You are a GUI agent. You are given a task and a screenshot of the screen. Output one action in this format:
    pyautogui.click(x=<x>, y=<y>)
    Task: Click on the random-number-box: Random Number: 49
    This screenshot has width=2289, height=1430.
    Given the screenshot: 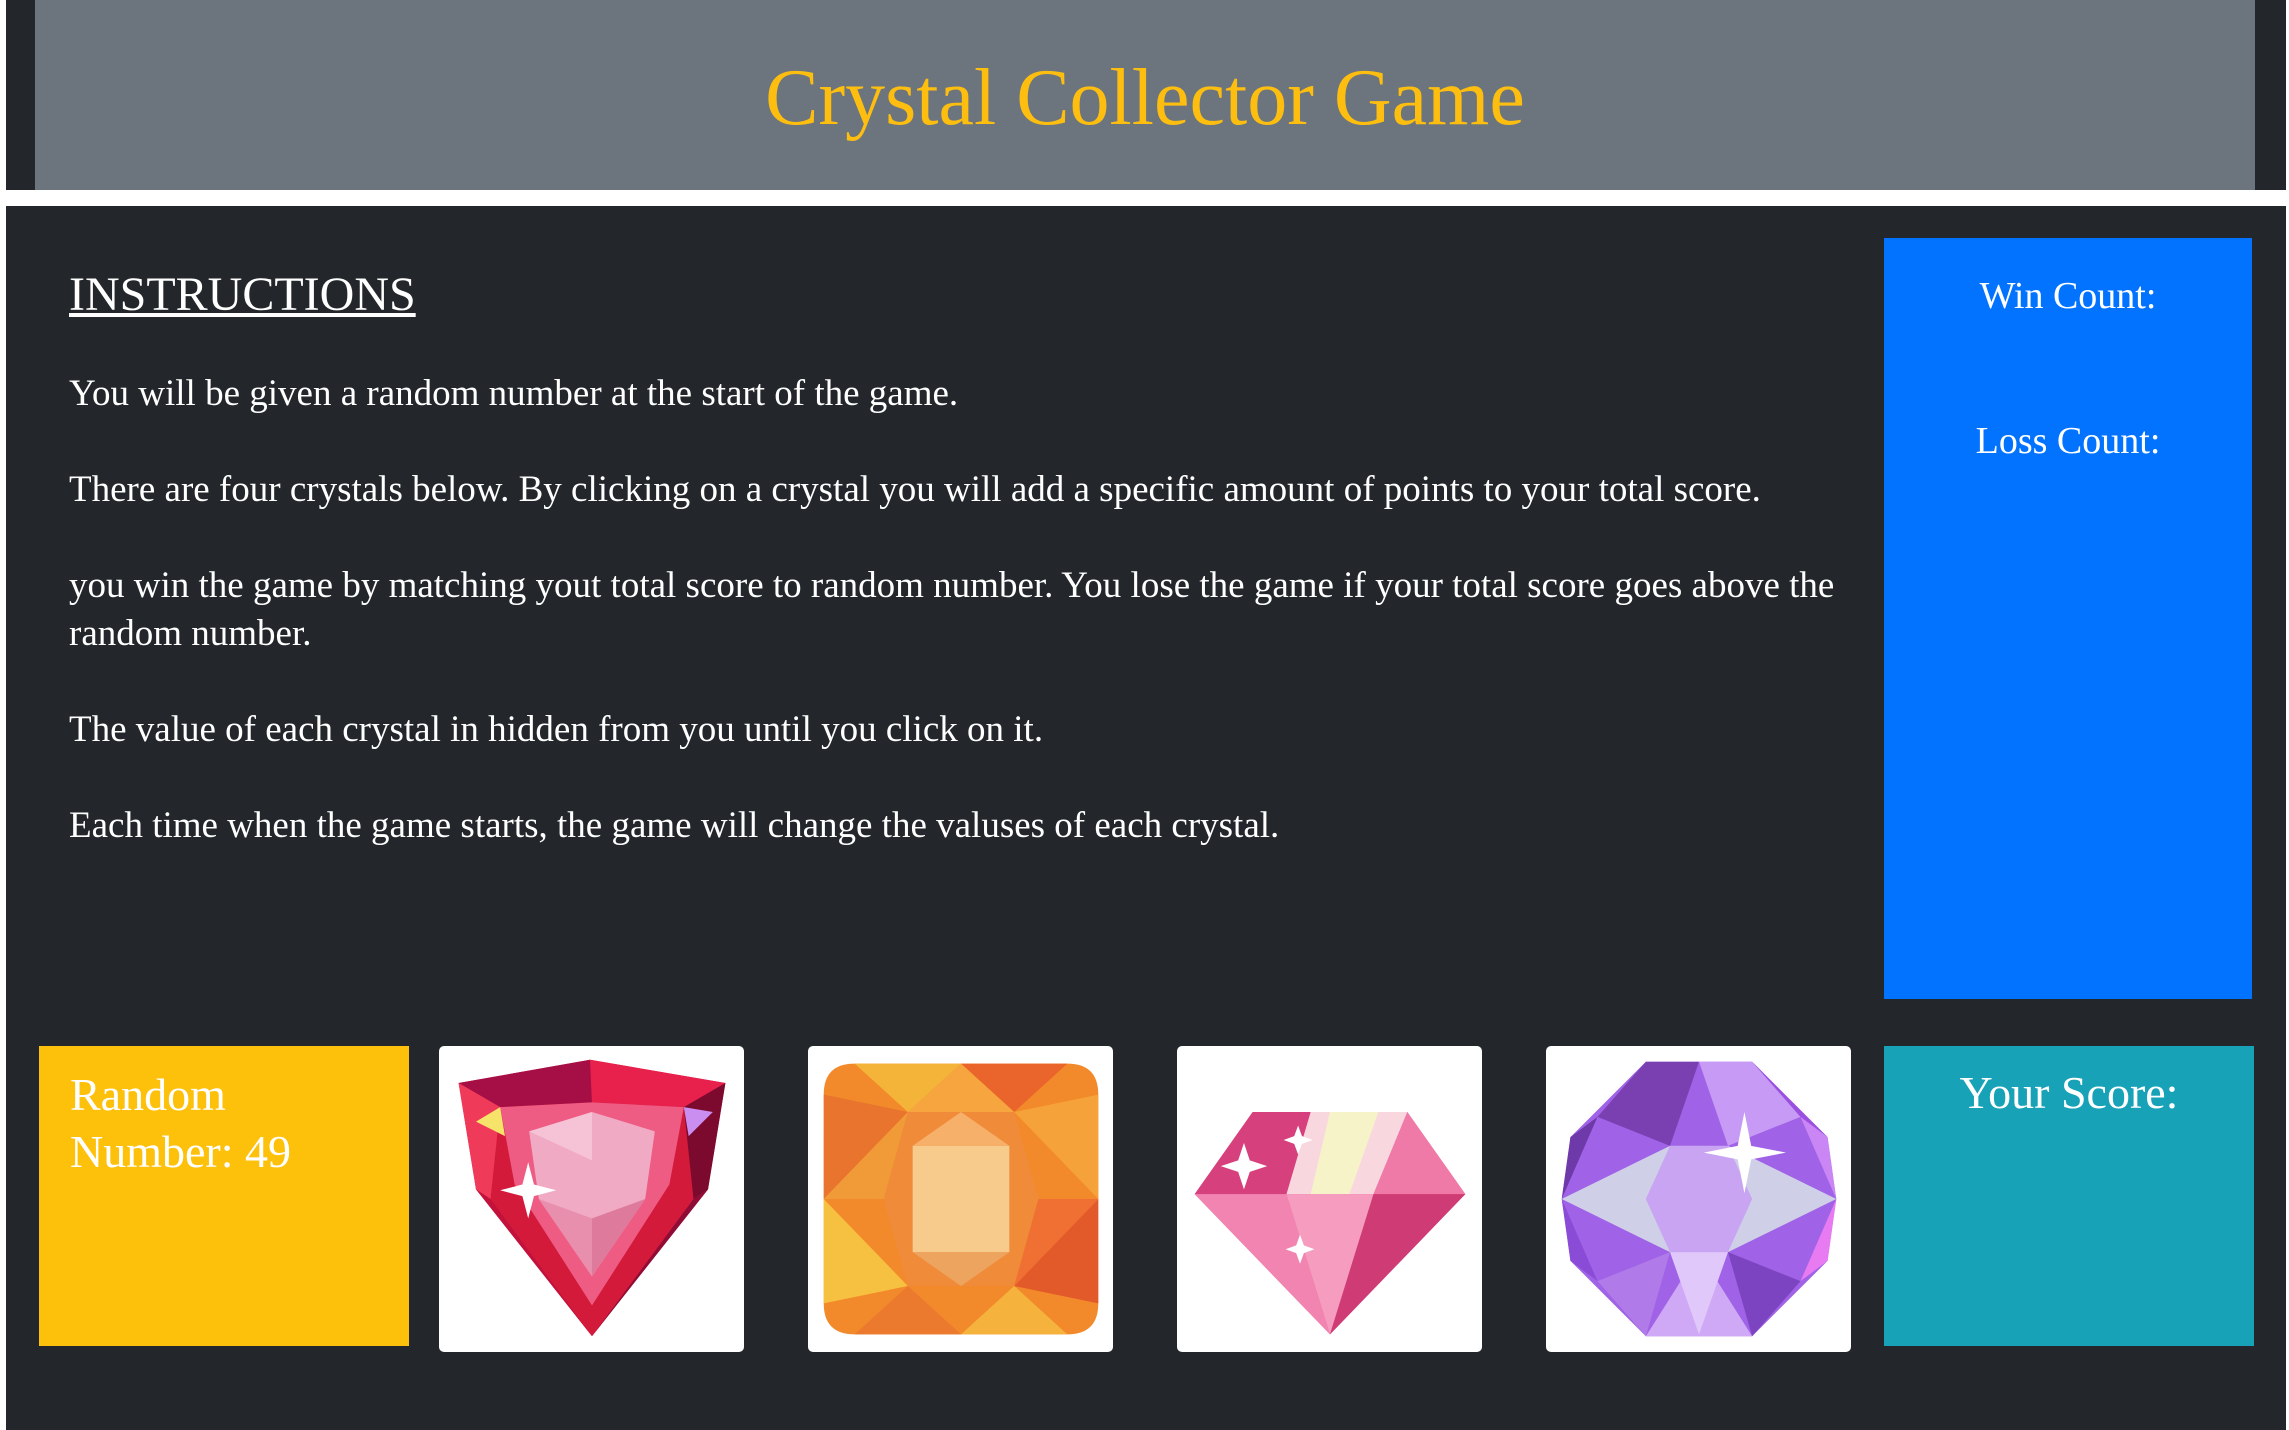 What is the action you would take?
    pyautogui.click(x=224, y=1196)
    